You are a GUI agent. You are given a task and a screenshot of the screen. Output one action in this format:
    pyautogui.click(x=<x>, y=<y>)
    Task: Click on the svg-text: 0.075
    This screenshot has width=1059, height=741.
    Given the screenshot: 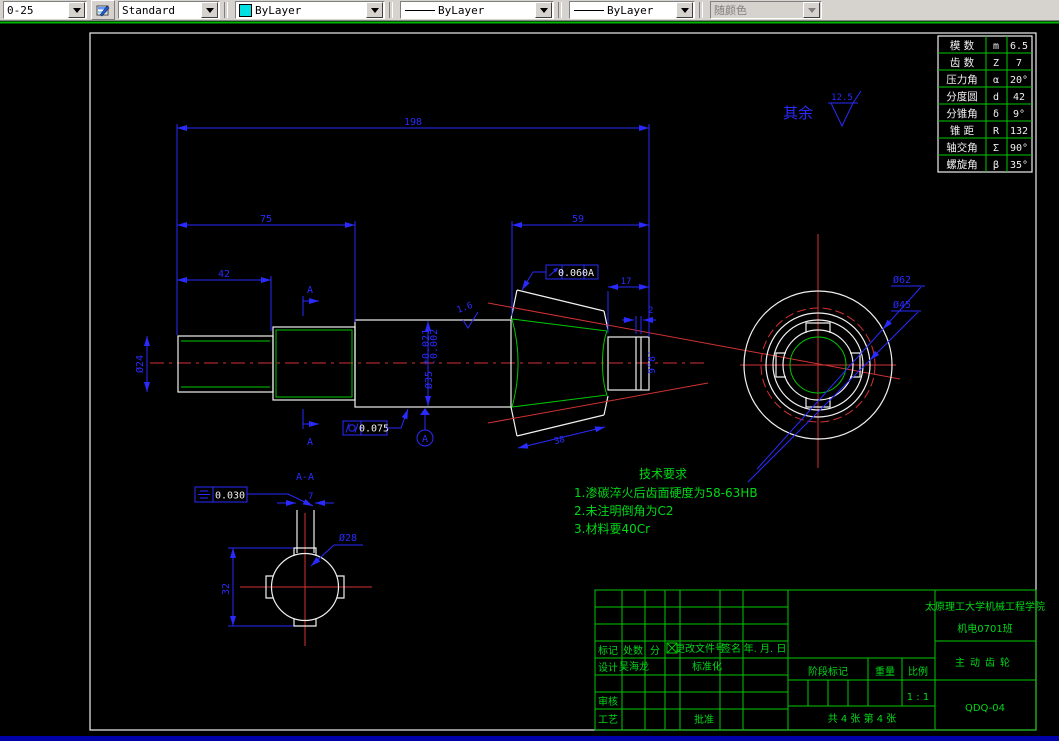 What is the action you would take?
    pyautogui.click(x=374, y=429)
    